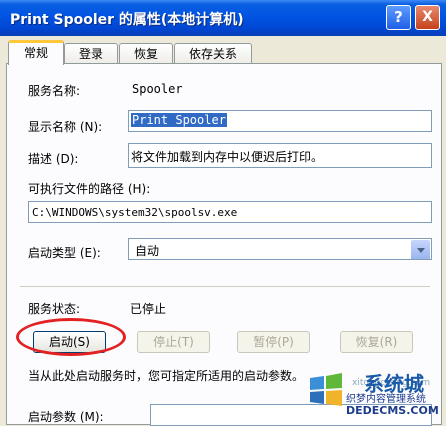 This screenshot has height=426, width=446. Describe the element at coordinates (135, 212) in the screenshot. I see `exe-path-text: C:\WINDOWS\system32\spoolsv.exe` at that location.